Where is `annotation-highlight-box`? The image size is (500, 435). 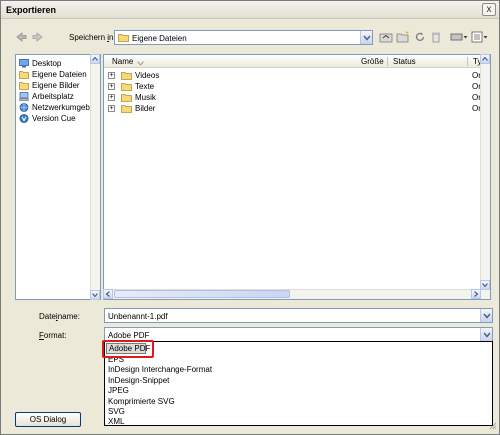
annotation-highlight-box is located at coordinates (128, 349).